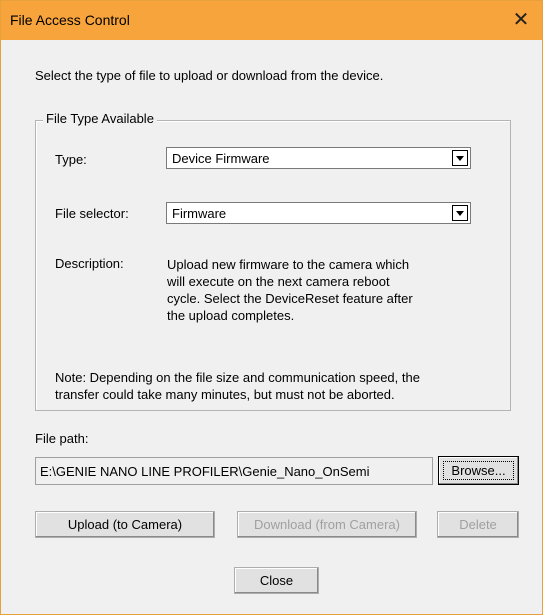 Image resolution: width=543 pixels, height=615 pixels. What do you see at coordinates (62, 438) in the screenshot?
I see `file-path-label: File path:` at bounding box center [62, 438].